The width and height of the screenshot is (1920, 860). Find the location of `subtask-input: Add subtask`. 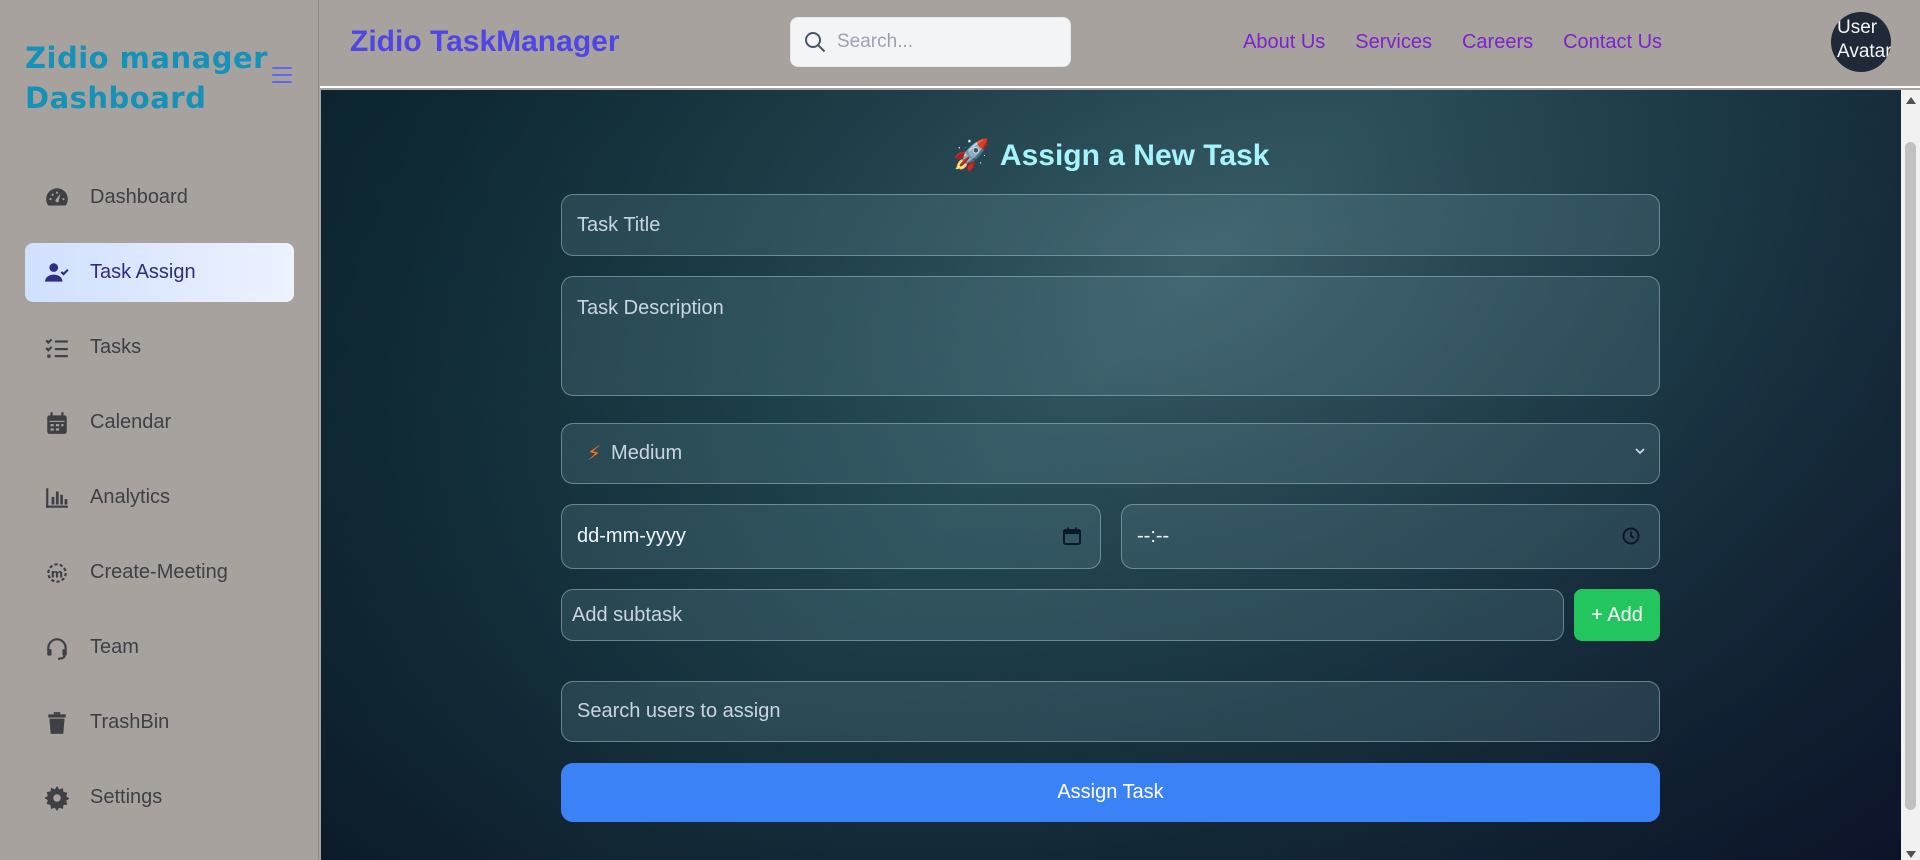

subtask-input: Add subtask is located at coordinates (1062, 615).